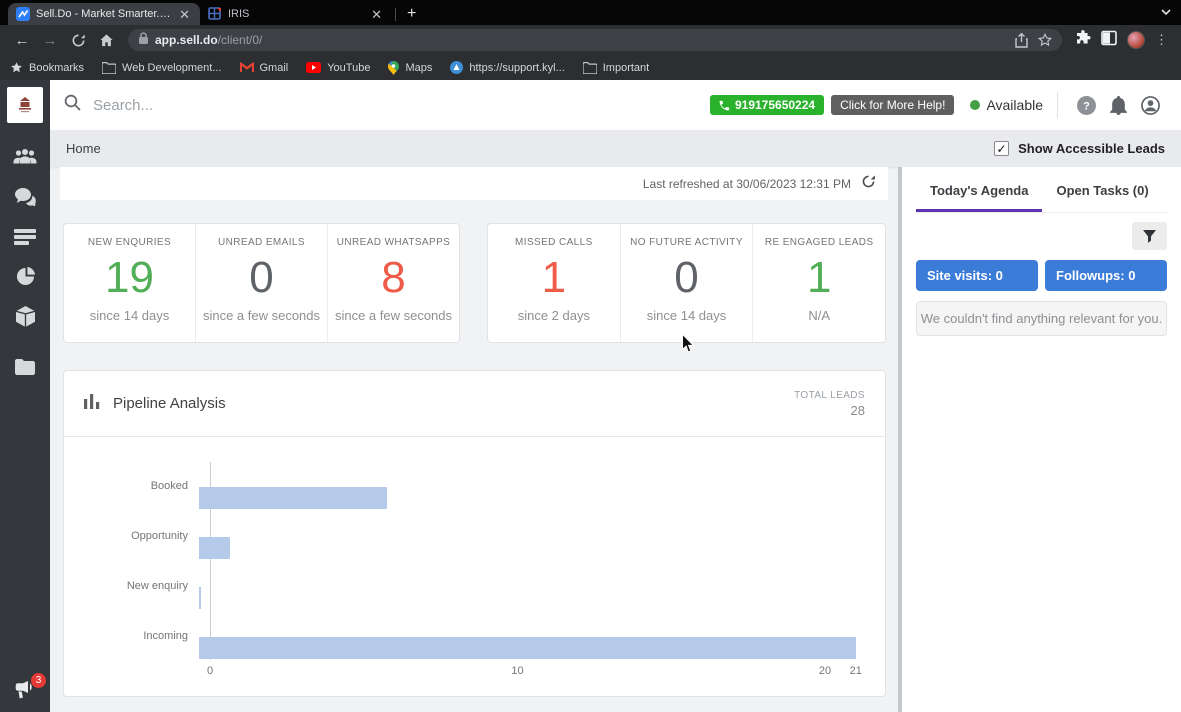 Image resolution: width=1181 pixels, height=712 pixels. Describe the element at coordinates (25, 159) in the screenshot. I see `sidebar-item-leads` at that location.